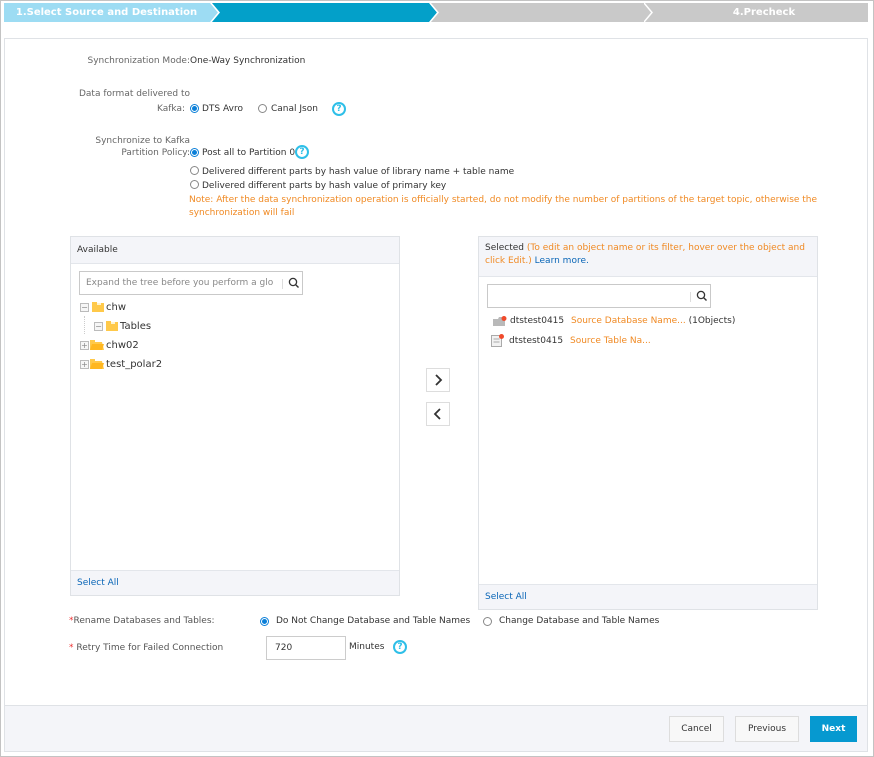 The image size is (874, 757). What do you see at coordinates (242, 213) in the screenshot?
I see `partition-note-line2: synchronization will fail` at bounding box center [242, 213].